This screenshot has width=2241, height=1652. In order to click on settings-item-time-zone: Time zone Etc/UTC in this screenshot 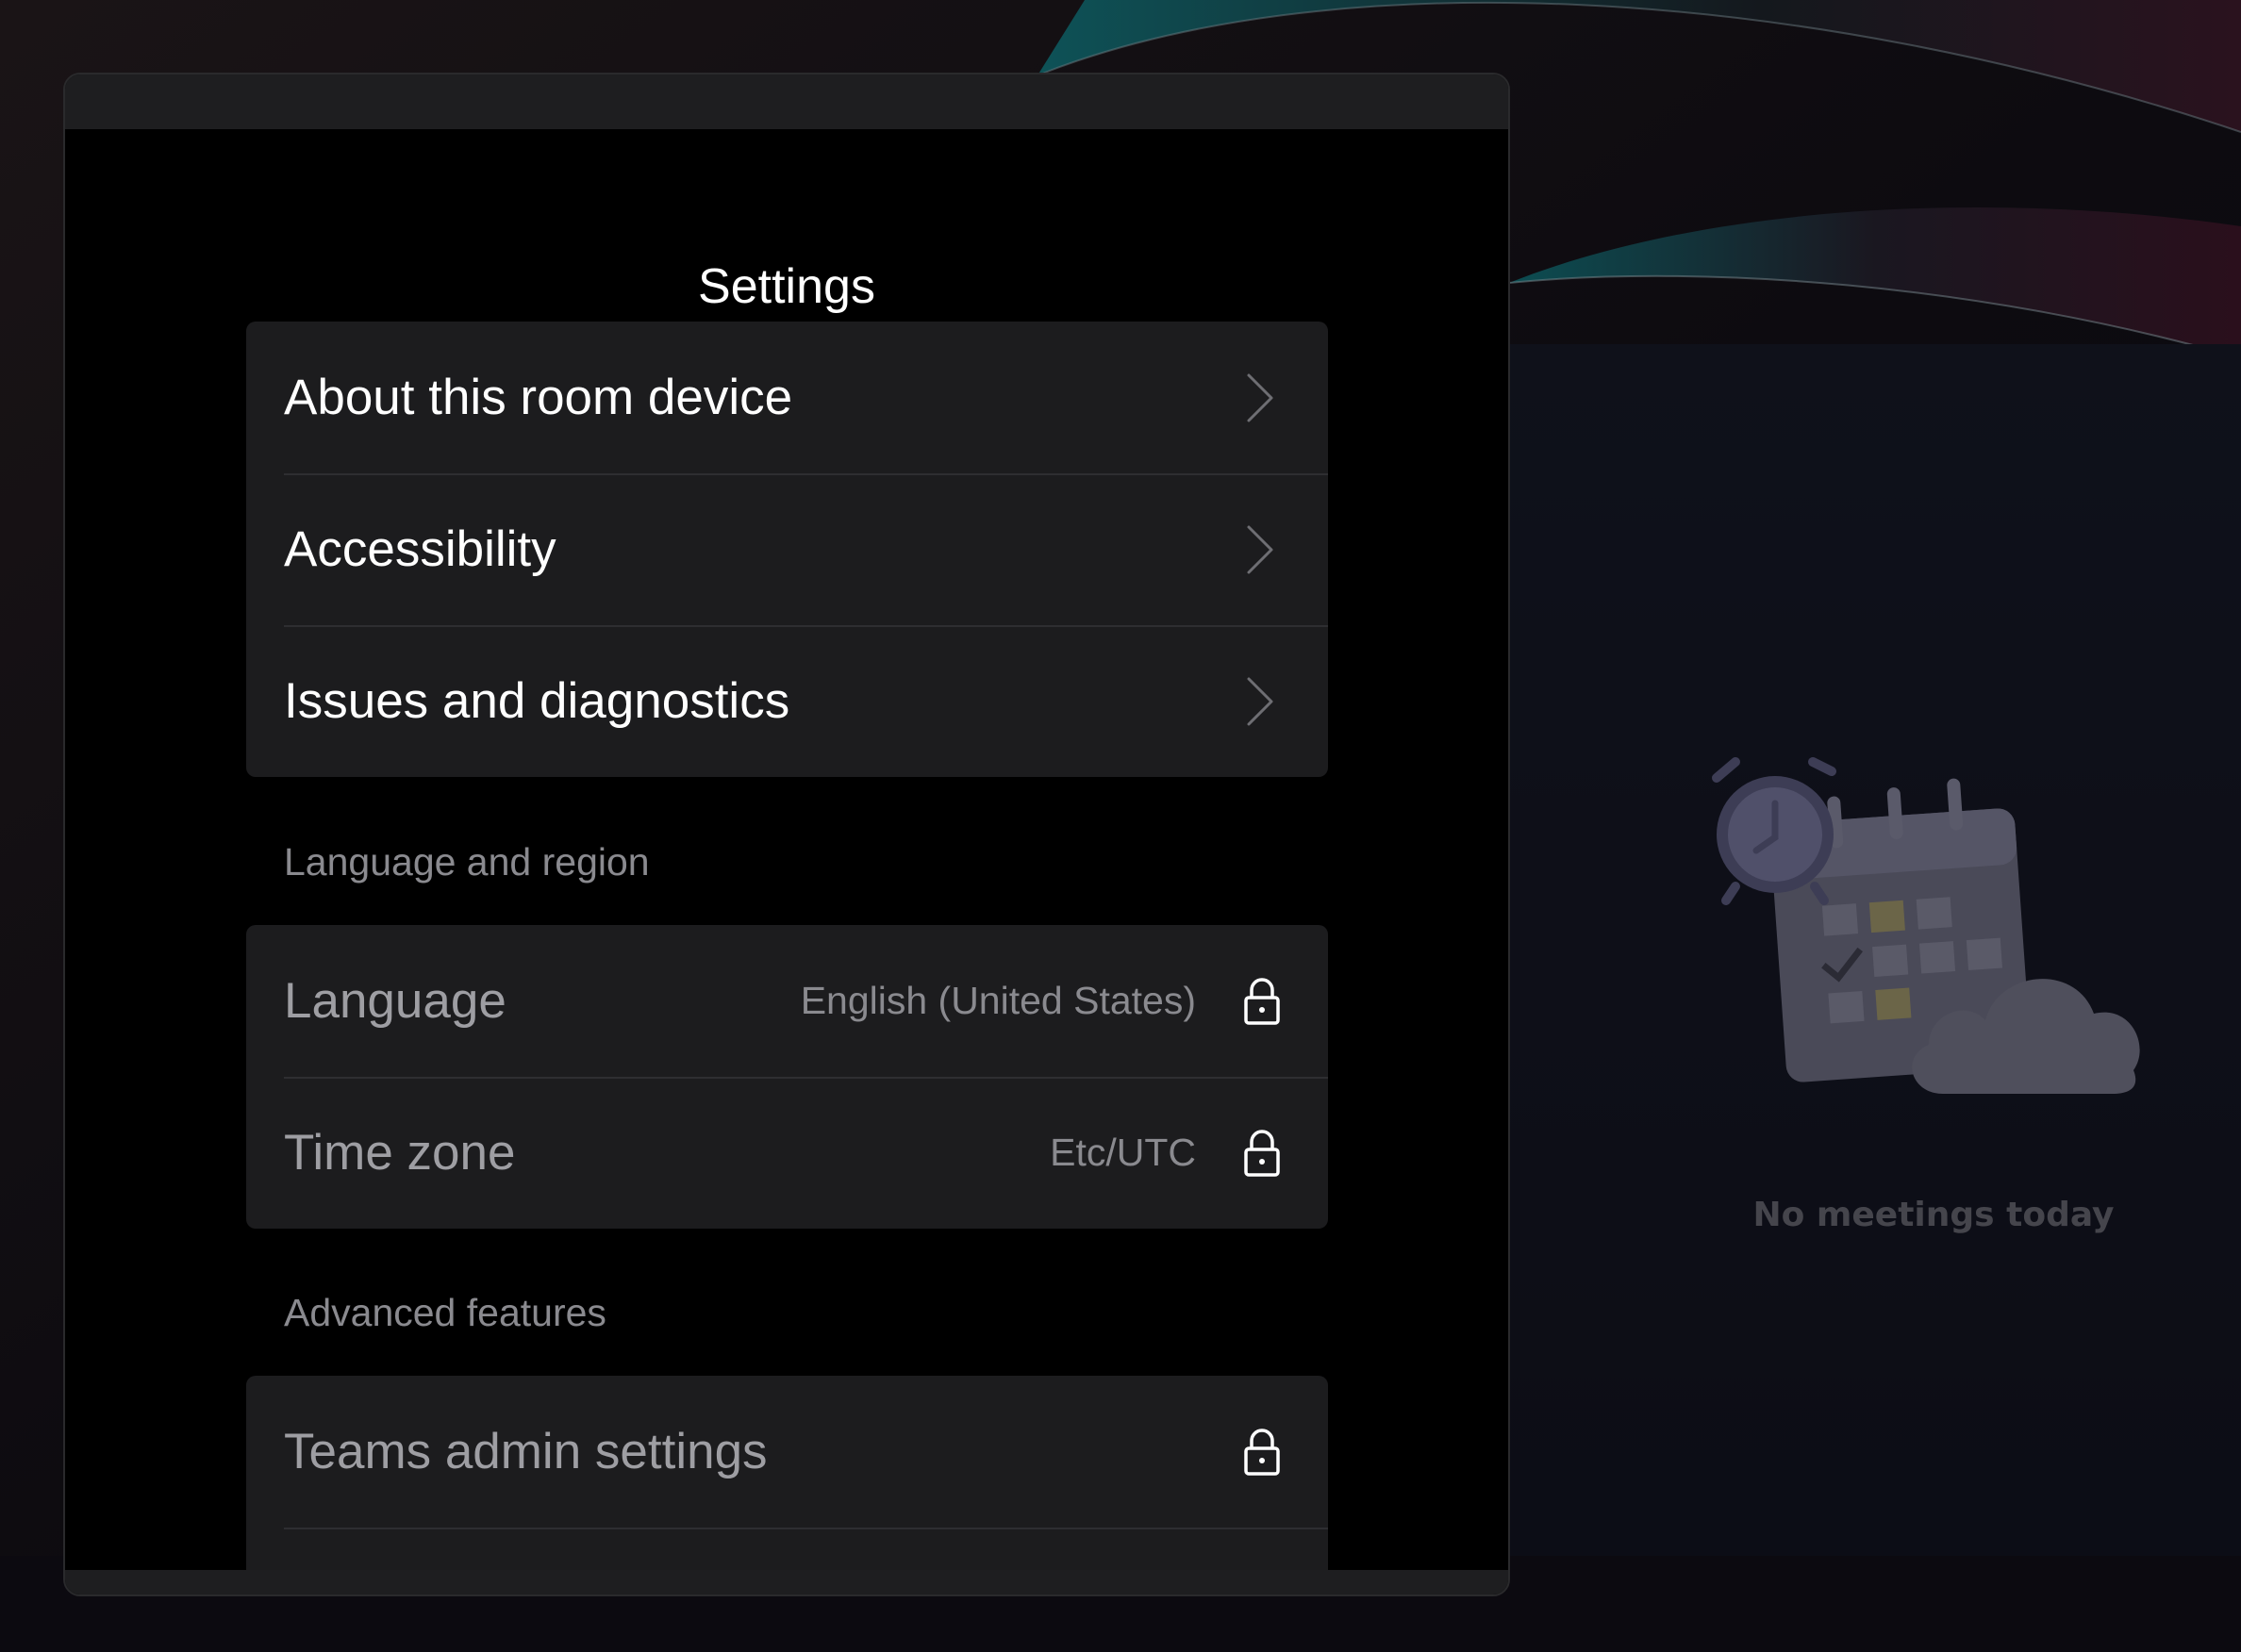, I will do `click(787, 1153)`.